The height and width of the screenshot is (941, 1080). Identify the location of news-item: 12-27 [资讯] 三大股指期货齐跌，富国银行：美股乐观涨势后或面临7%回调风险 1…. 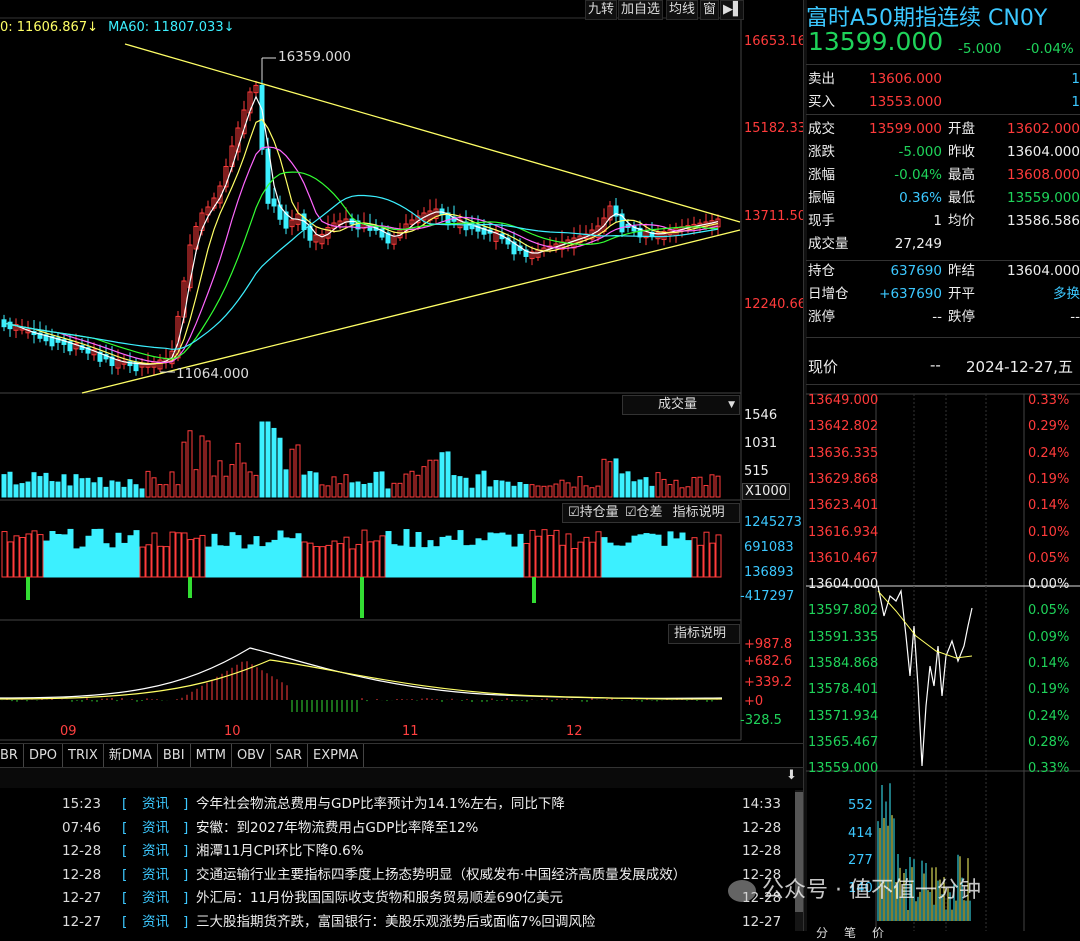
(397, 922).